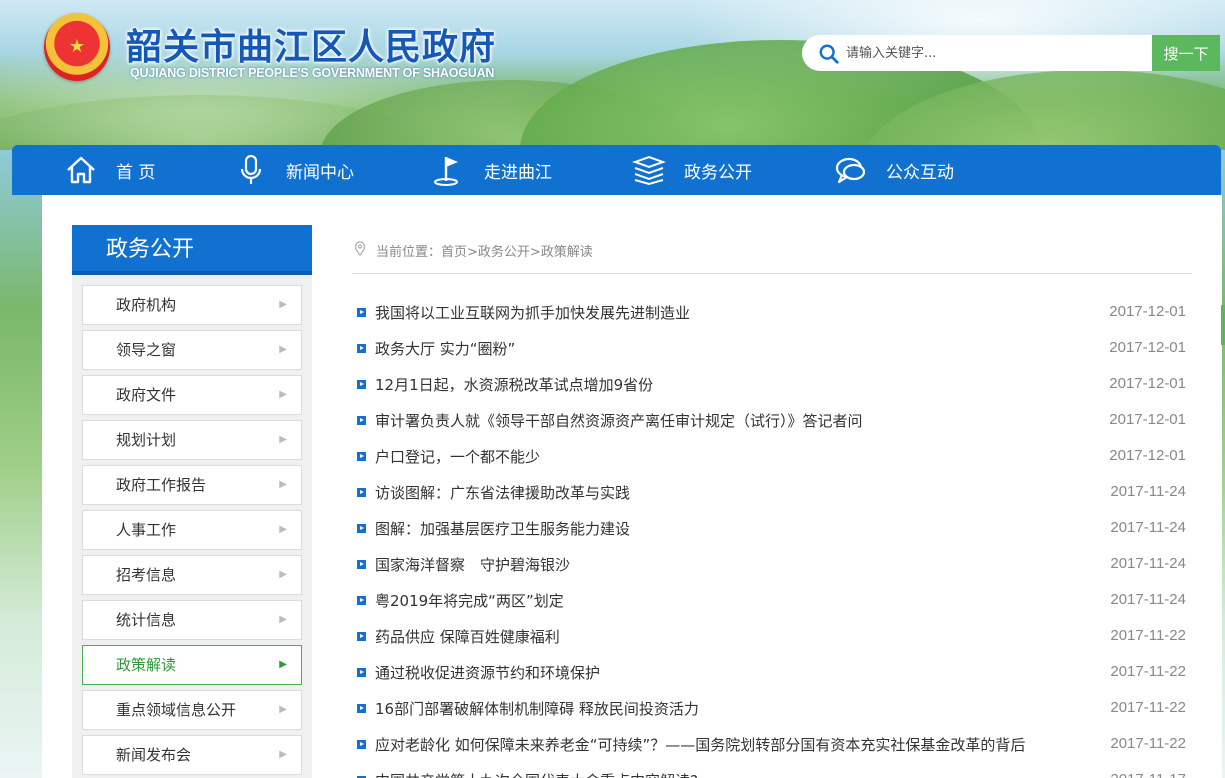 The height and width of the screenshot is (778, 1225). I want to click on sidebar-item-government-agencies: 政府机构 ▶, so click(192, 305).